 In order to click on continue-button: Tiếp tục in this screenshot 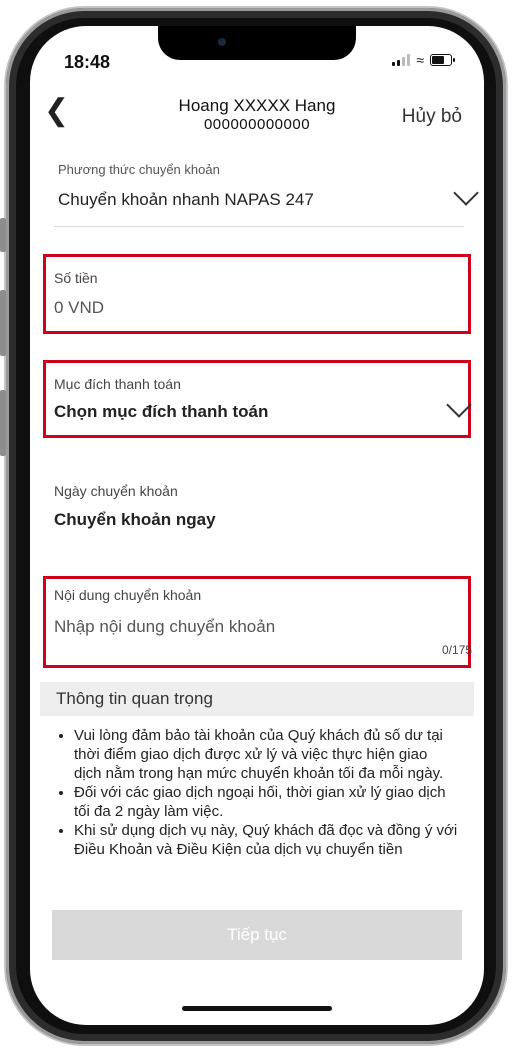, I will do `click(257, 935)`.